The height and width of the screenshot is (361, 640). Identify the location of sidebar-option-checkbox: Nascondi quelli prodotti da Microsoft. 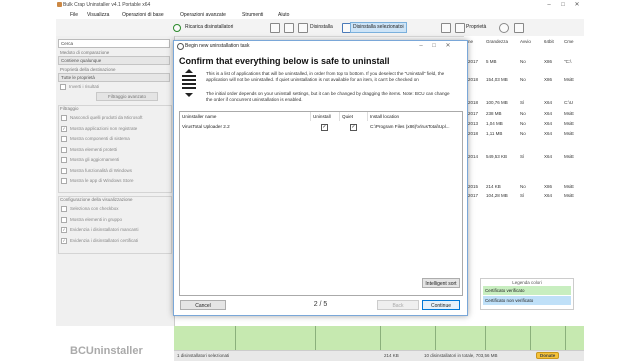
(102, 118).